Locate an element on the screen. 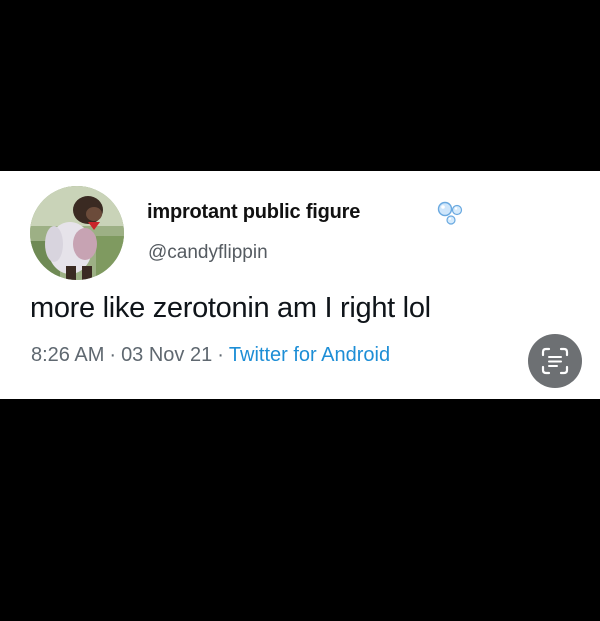 This screenshot has height=621, width=600. tweet-text: more like zerotonin am I right lol is located at coordinates (230, 308).